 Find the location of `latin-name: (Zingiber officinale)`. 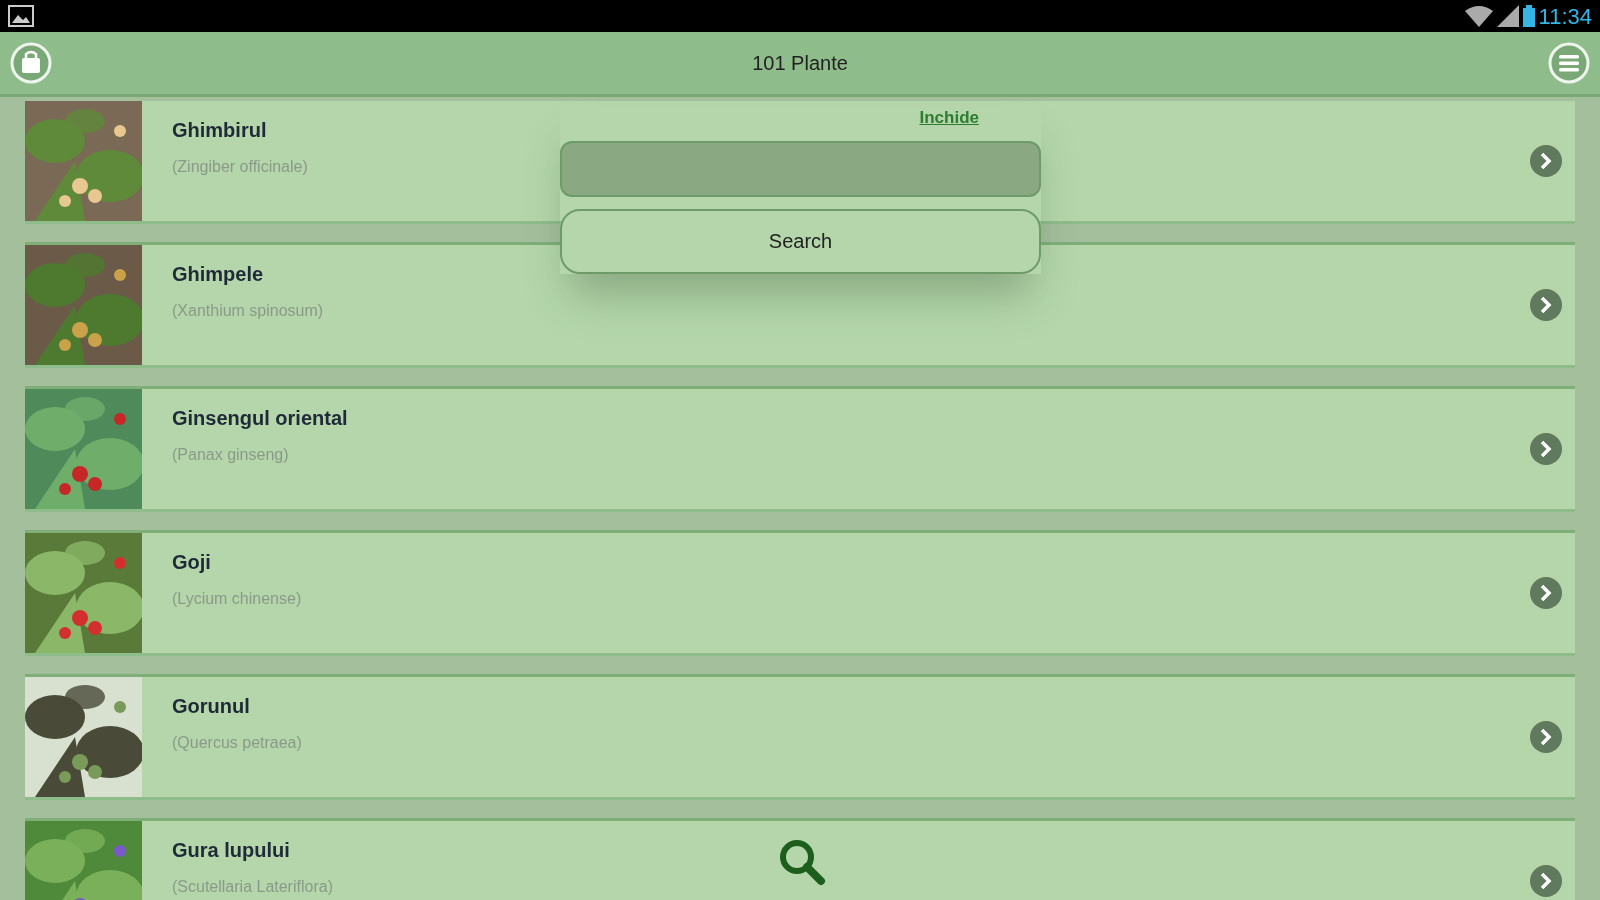

latin-name: (Zingiber officinale) is located at coordinates (240, 167).